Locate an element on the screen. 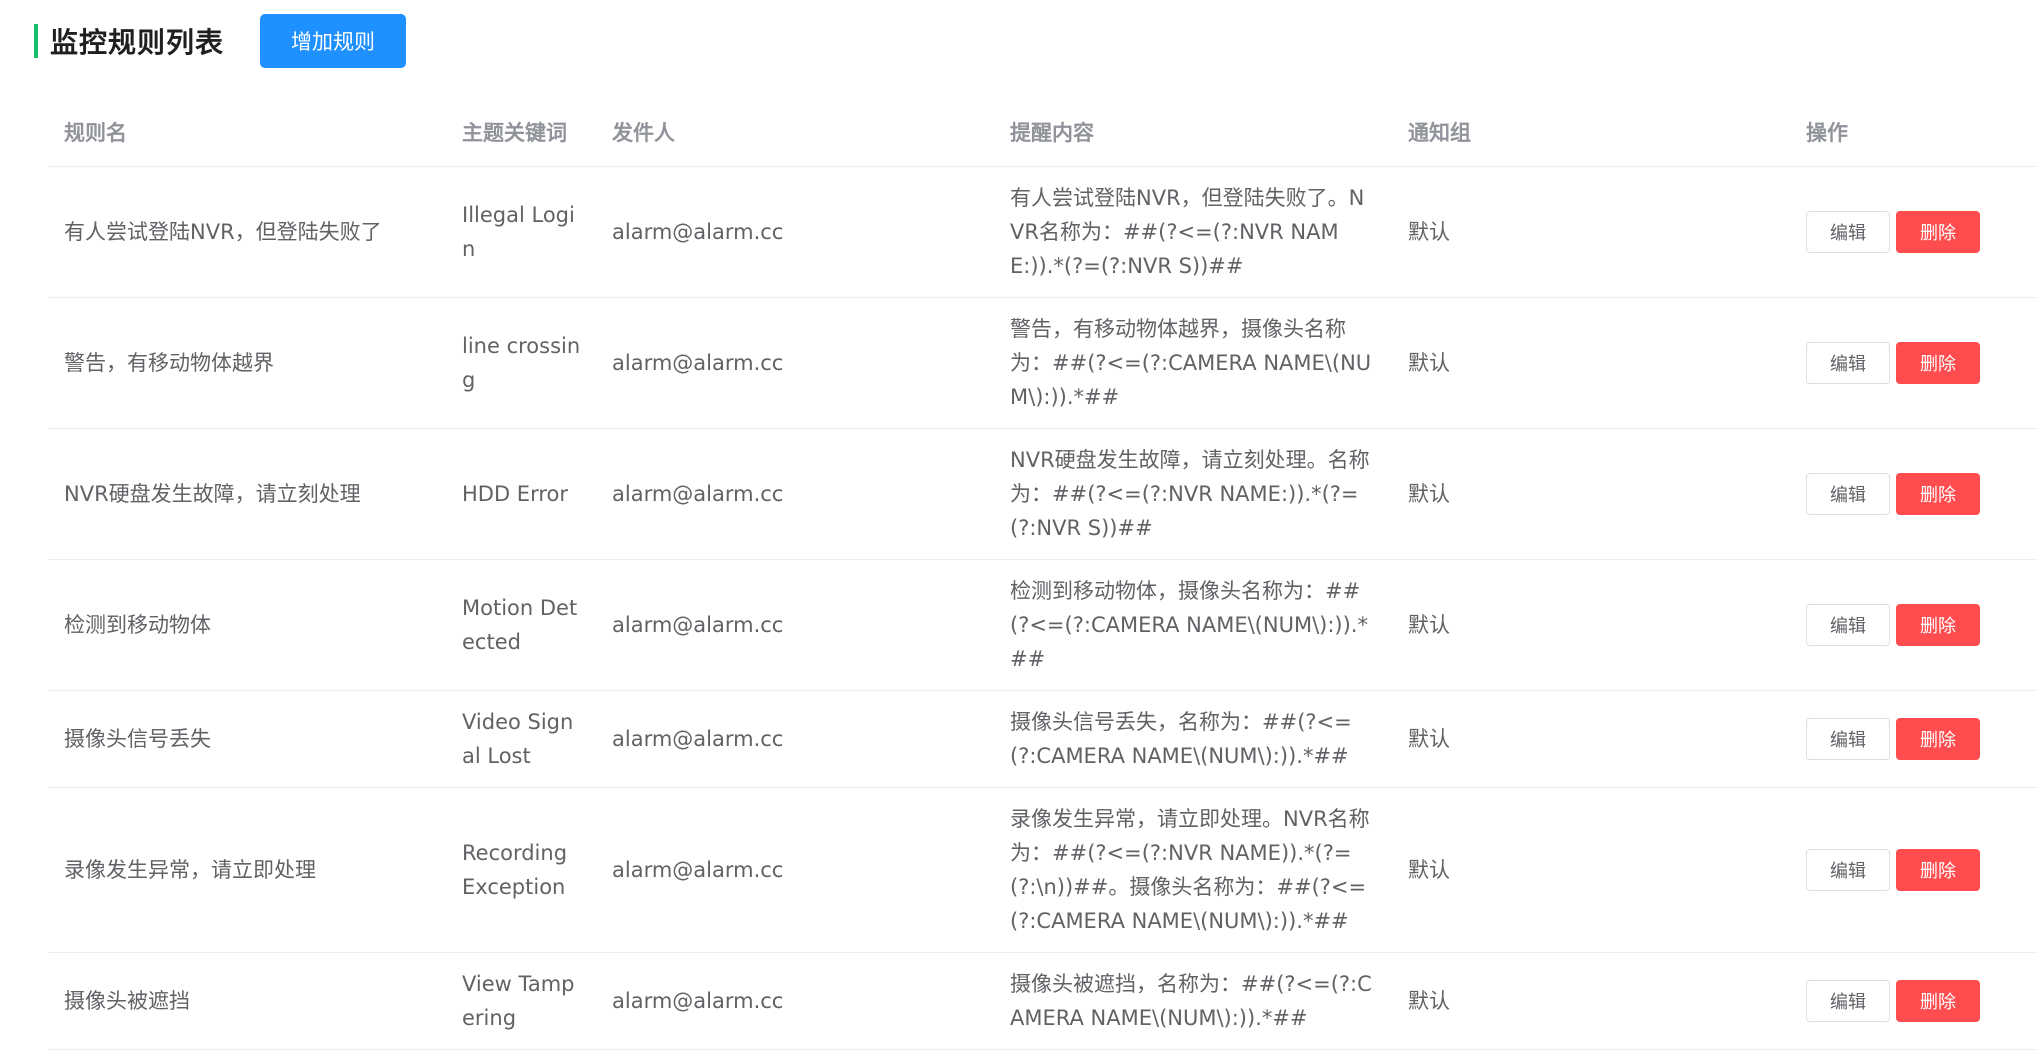  rule-name-cell: 摄像头信号丢失 is located at coordinates (247, 739).